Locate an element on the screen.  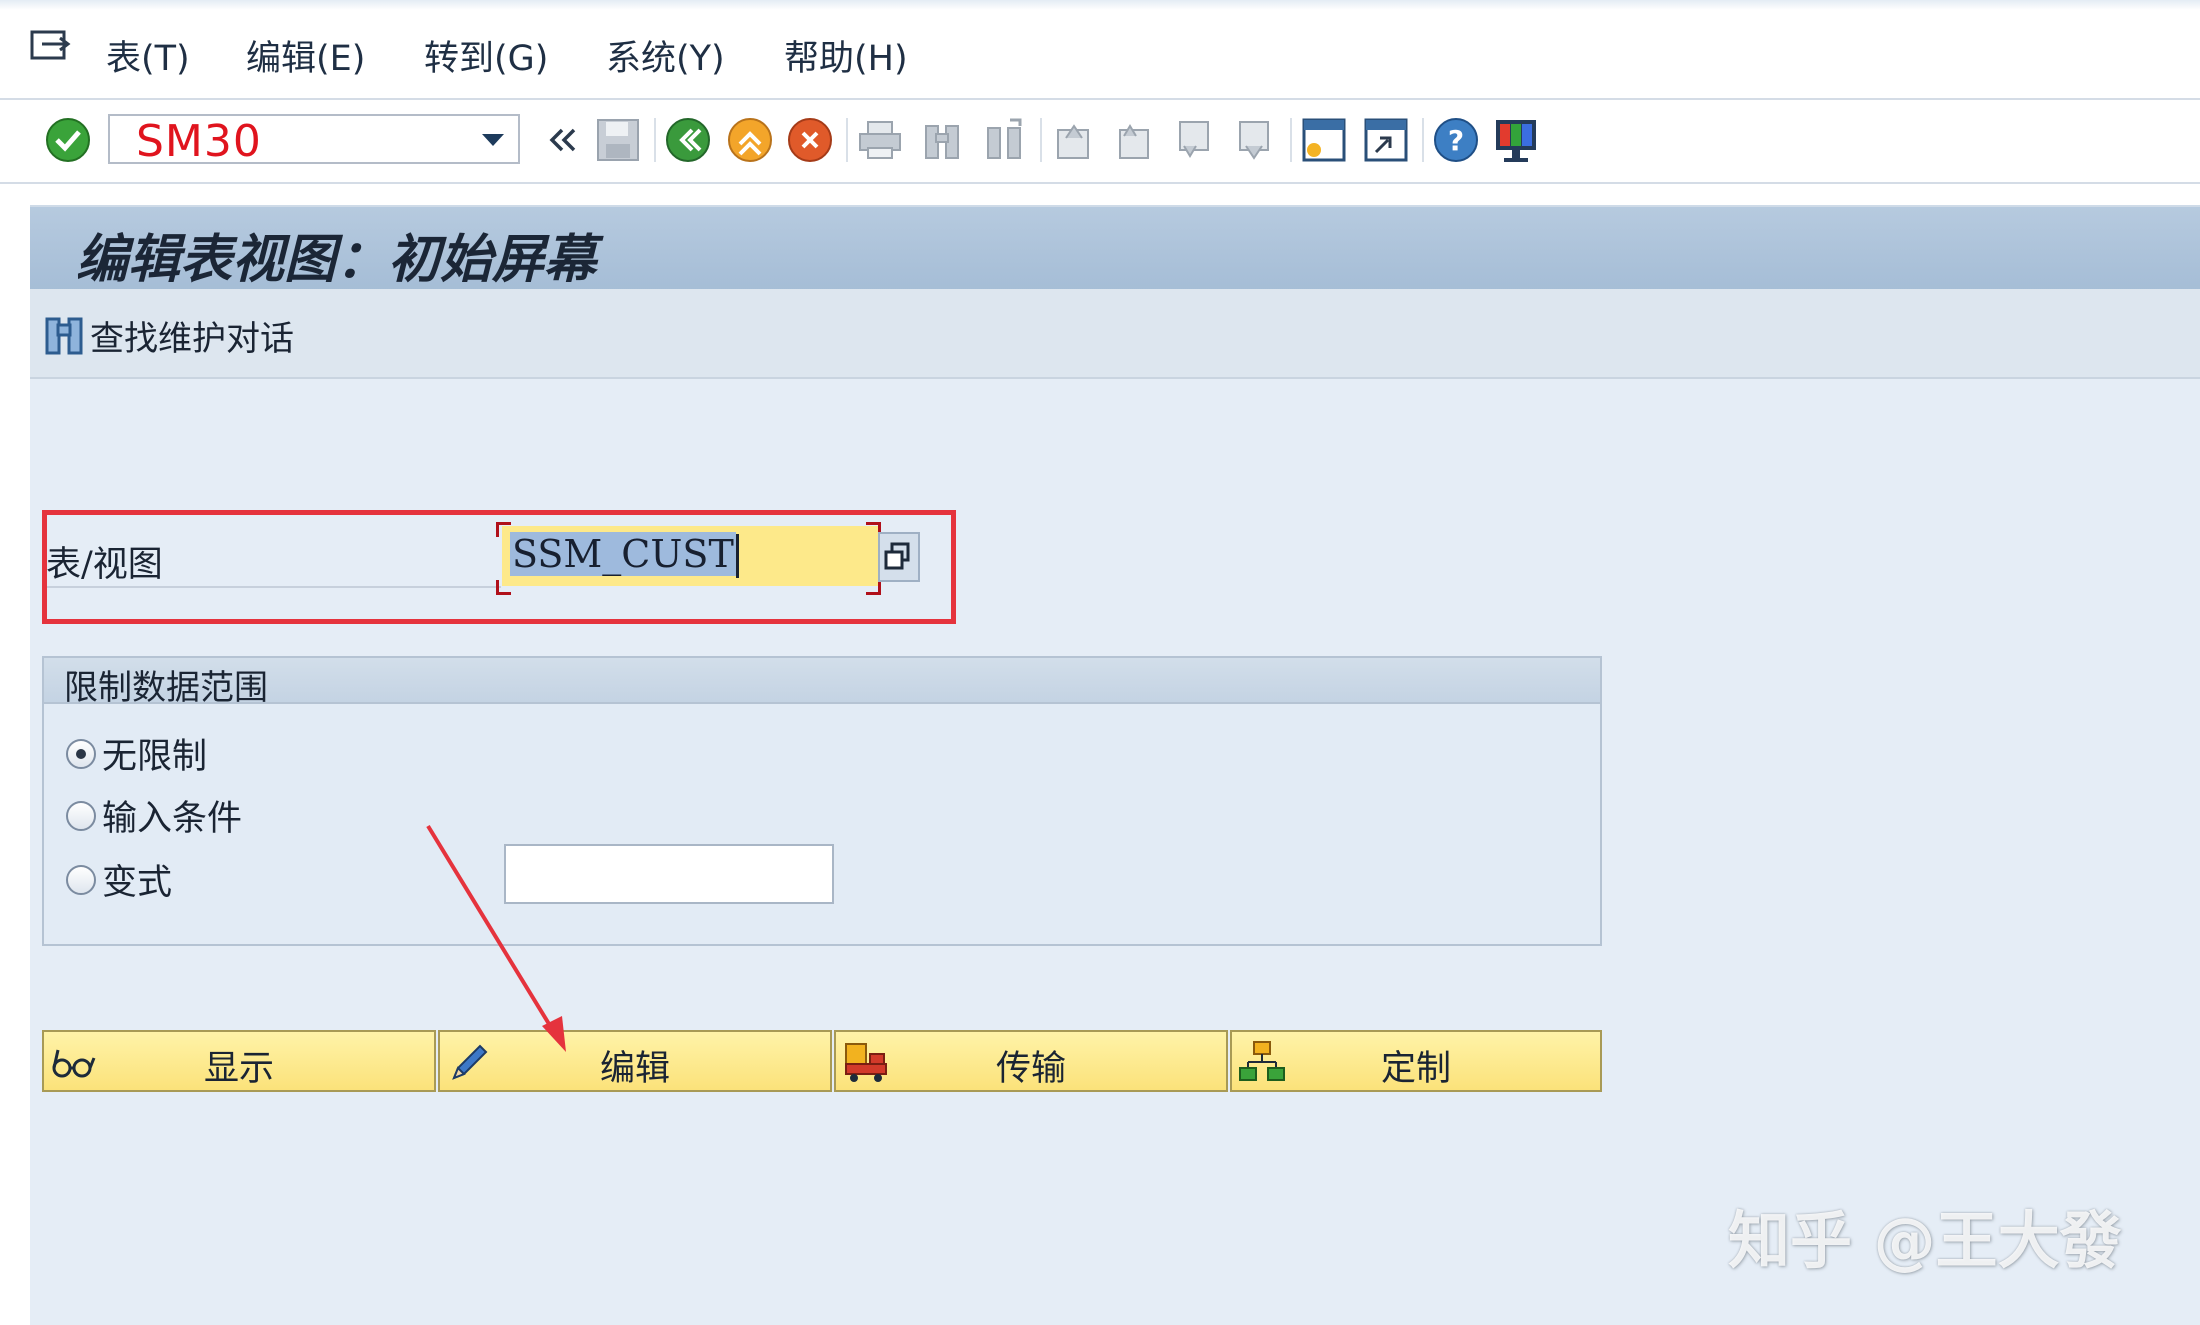
last-page-icon is located at coordinates (1254, 140).